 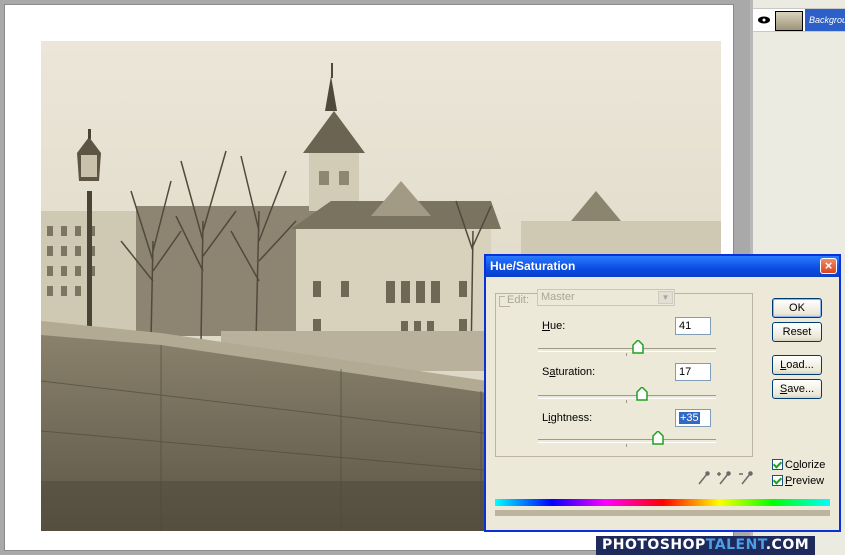 I want to click on close-icon: ×, so click(x=828, y=265).